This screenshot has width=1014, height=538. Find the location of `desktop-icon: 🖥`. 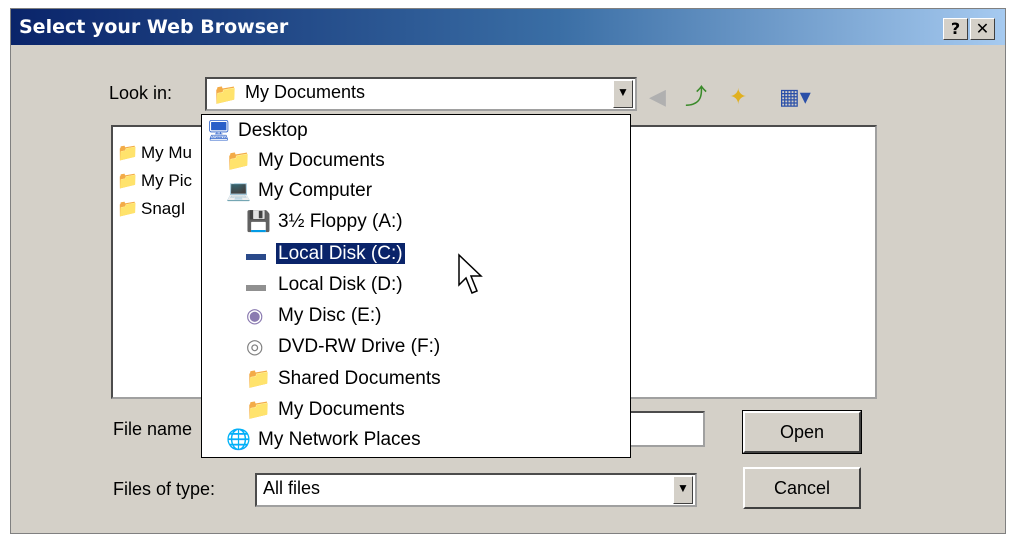

desktop-icon: 🖥 is located at coordinates (219, 131).